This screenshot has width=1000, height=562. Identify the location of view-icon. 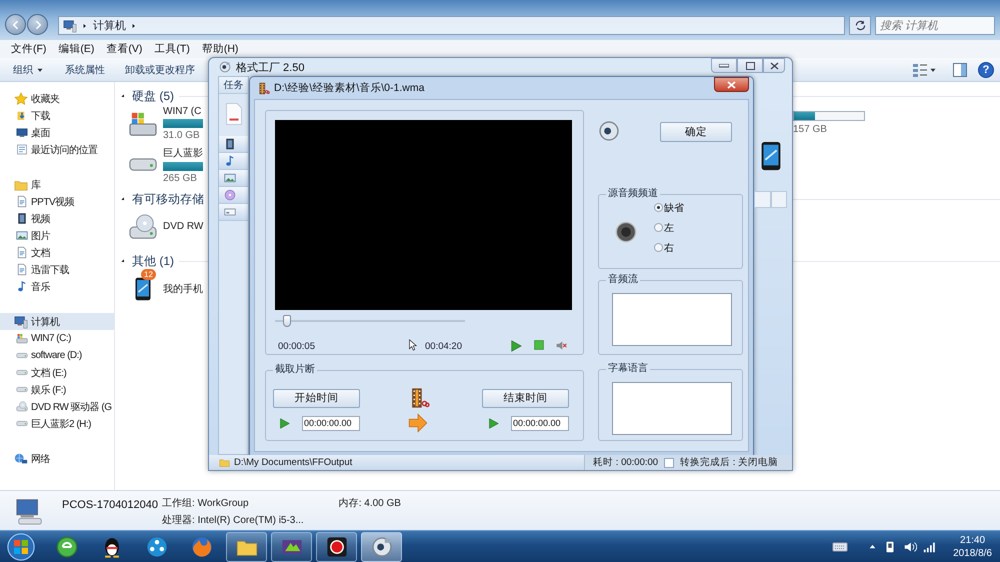
(920, 70).